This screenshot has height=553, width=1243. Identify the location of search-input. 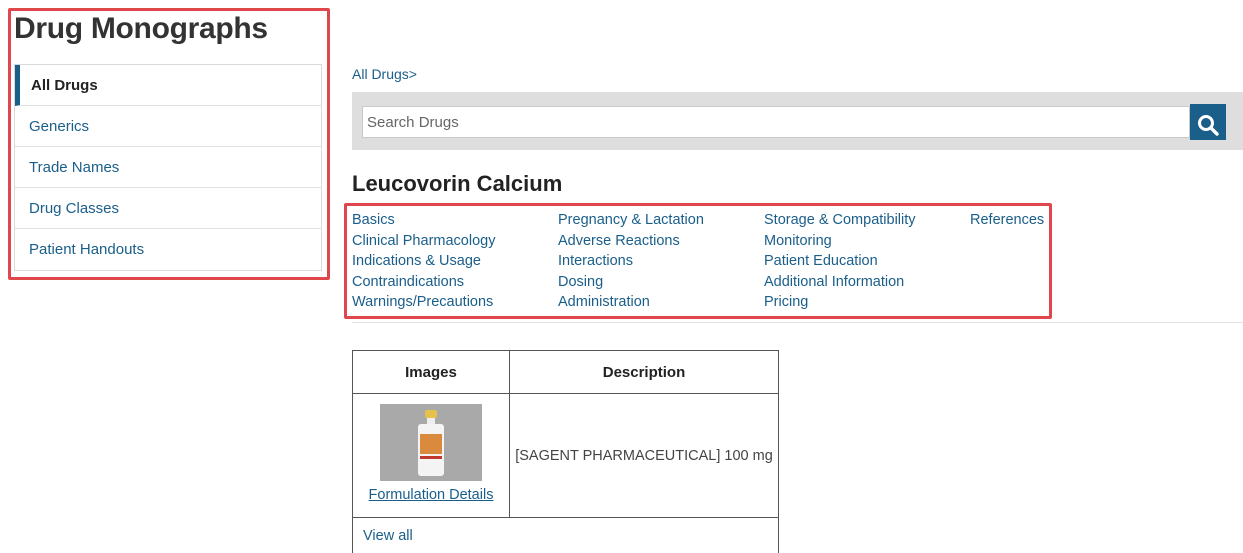
(776, 122).